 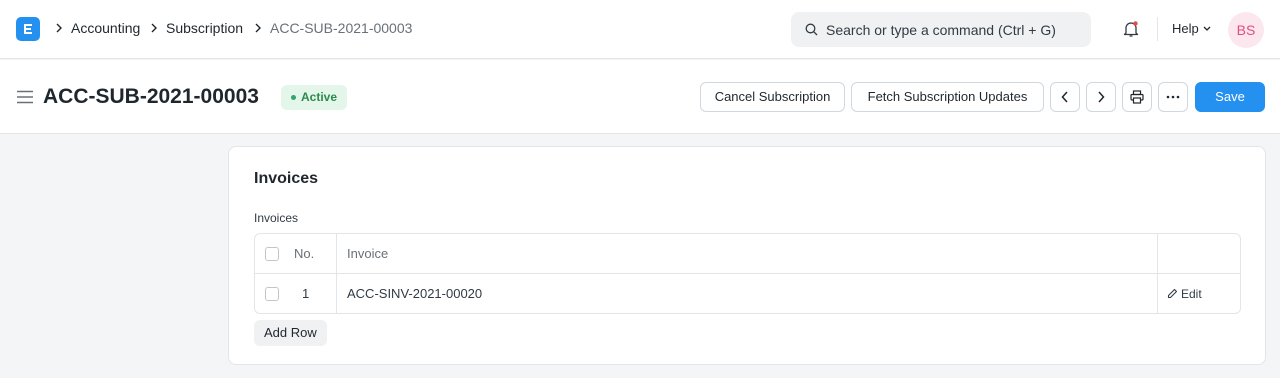 I want to click on print-button, so click(x=1137, y=97).